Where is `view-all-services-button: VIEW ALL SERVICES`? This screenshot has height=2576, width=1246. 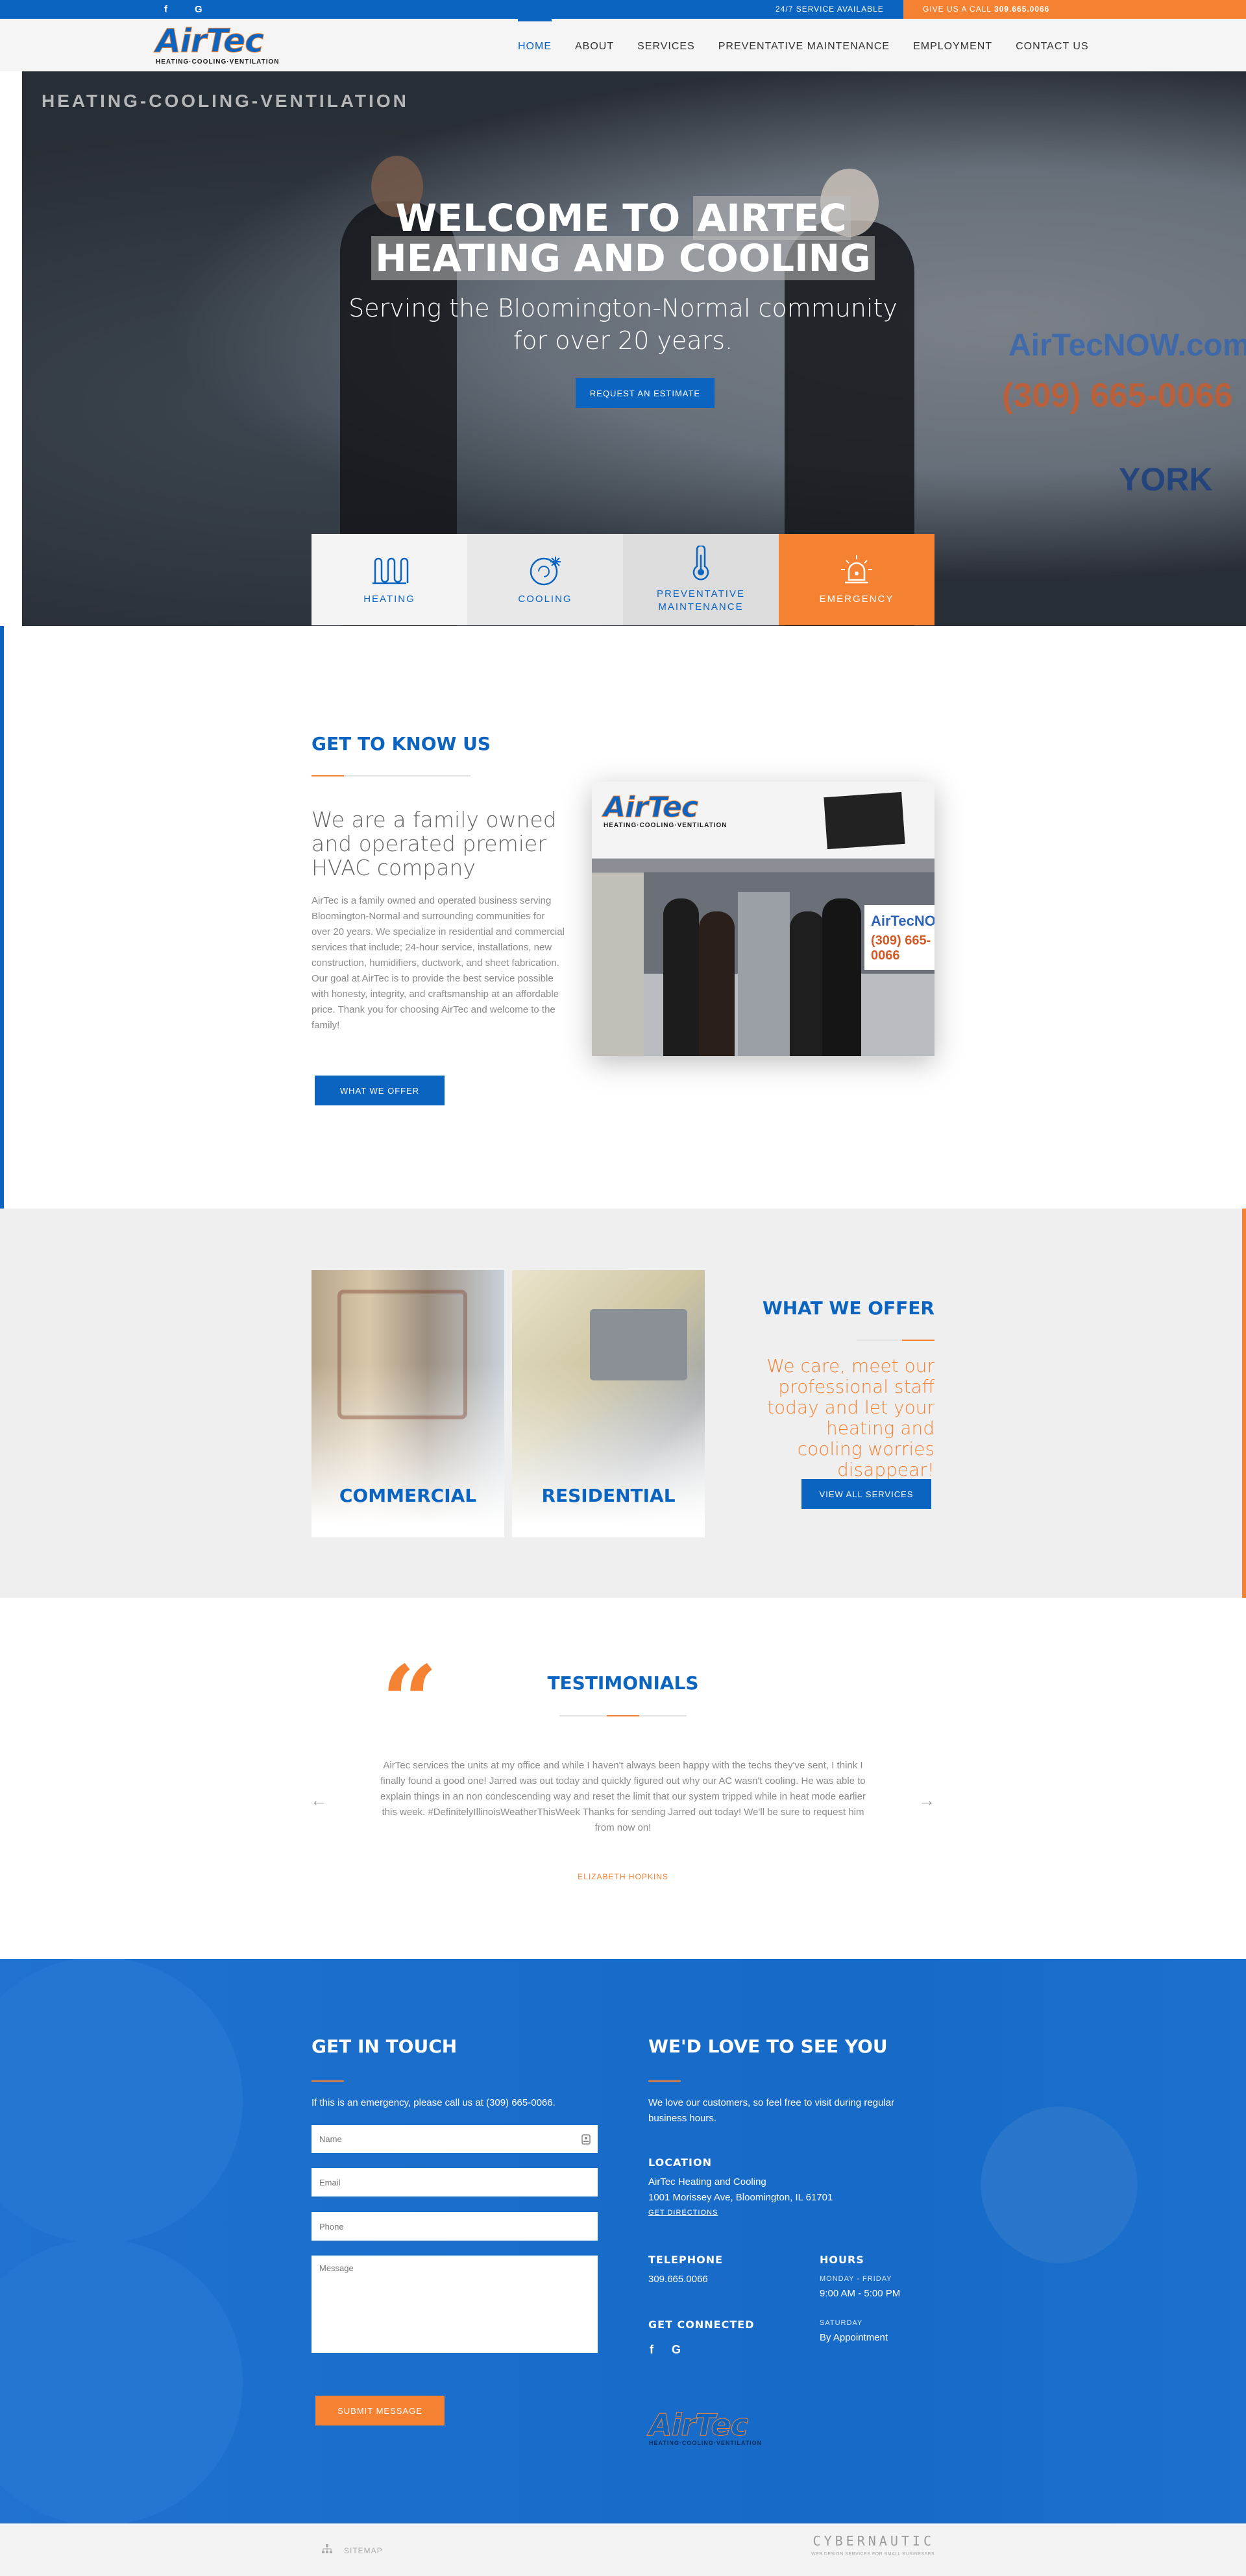 view-all-services-button: VIEW ALL SERVICES is located at coordinates (866, 1494).